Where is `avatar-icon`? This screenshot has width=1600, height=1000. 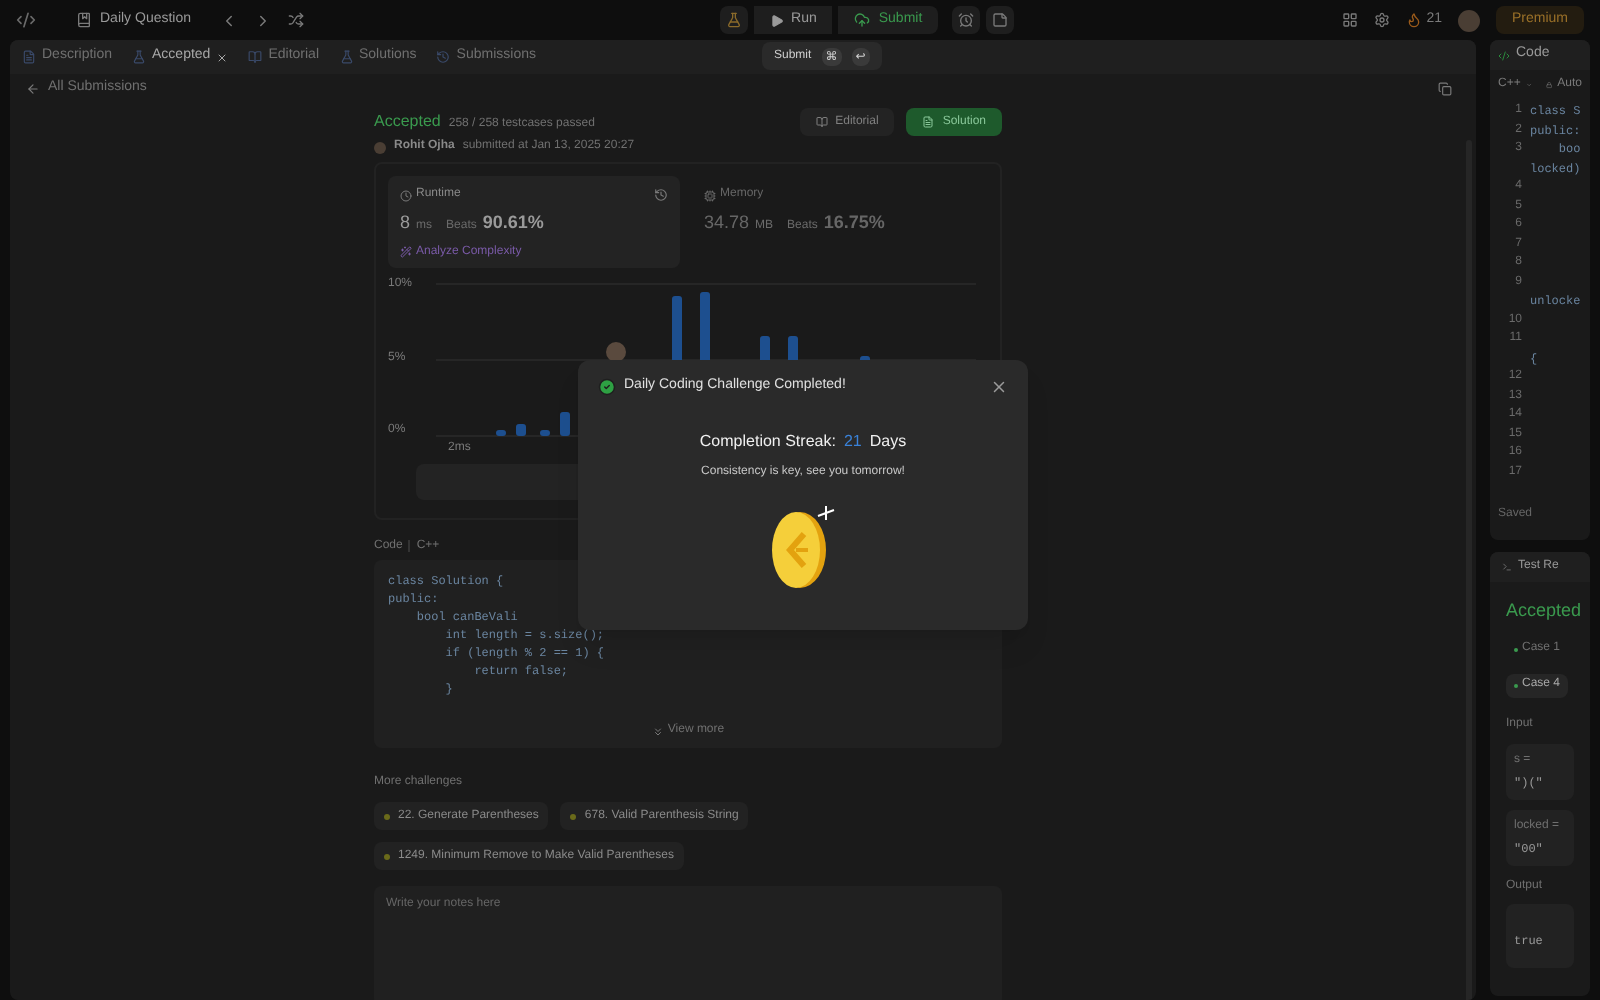 avatar-icon is located at coordinates (380, 147).